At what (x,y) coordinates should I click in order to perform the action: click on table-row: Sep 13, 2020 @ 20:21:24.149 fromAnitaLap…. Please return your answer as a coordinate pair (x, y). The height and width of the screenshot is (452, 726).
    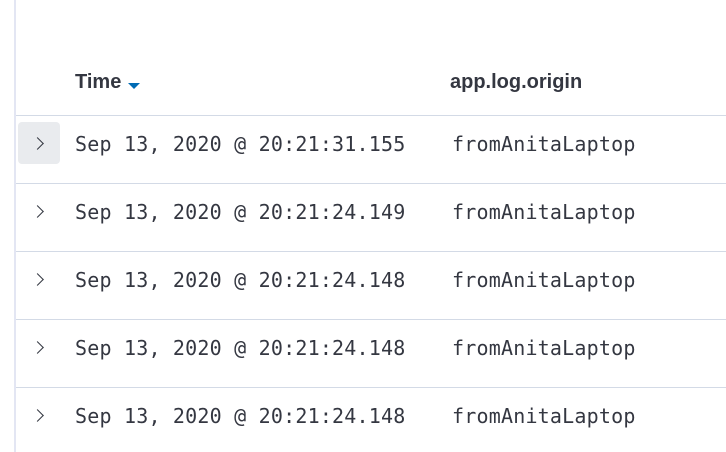
    Looking at the image, I should click on (371, 218).